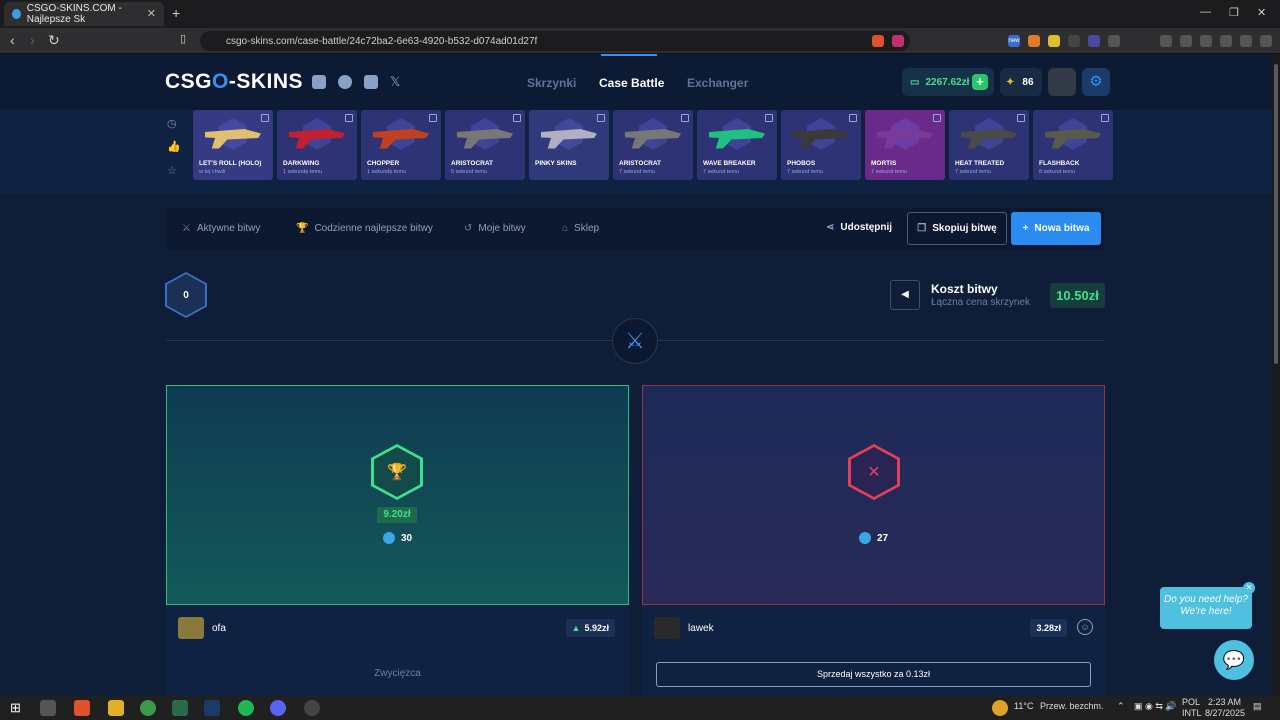  I want to click on thumbs-up-icon: 👍, so click(174, 146).